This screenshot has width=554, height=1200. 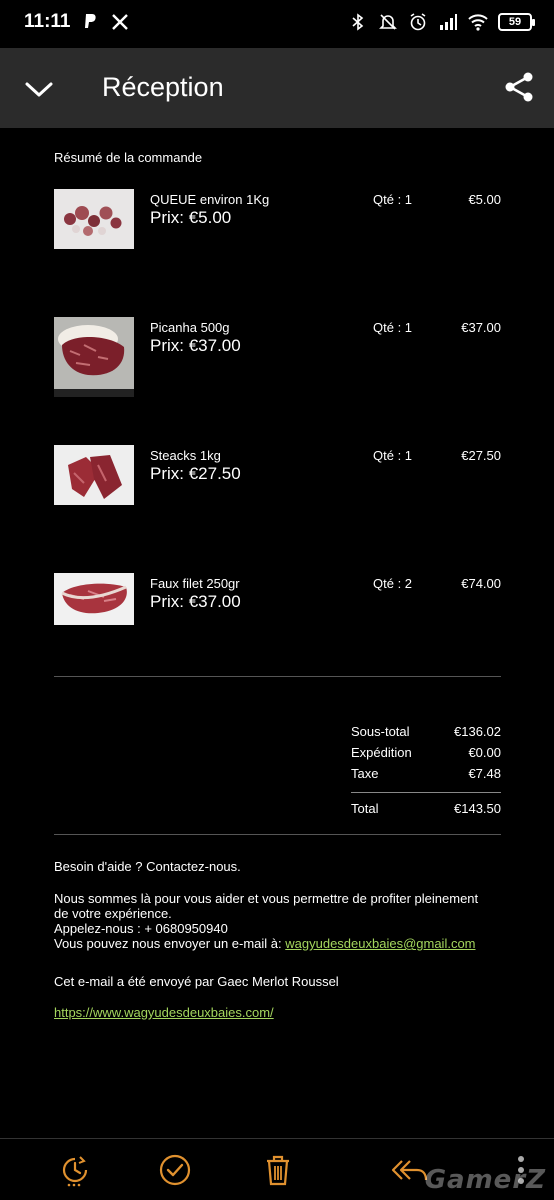 What do you see at coordinates (484, 773) in the screenshot?
I see `tax-value: €7.48` at bounding box center [484, 773].